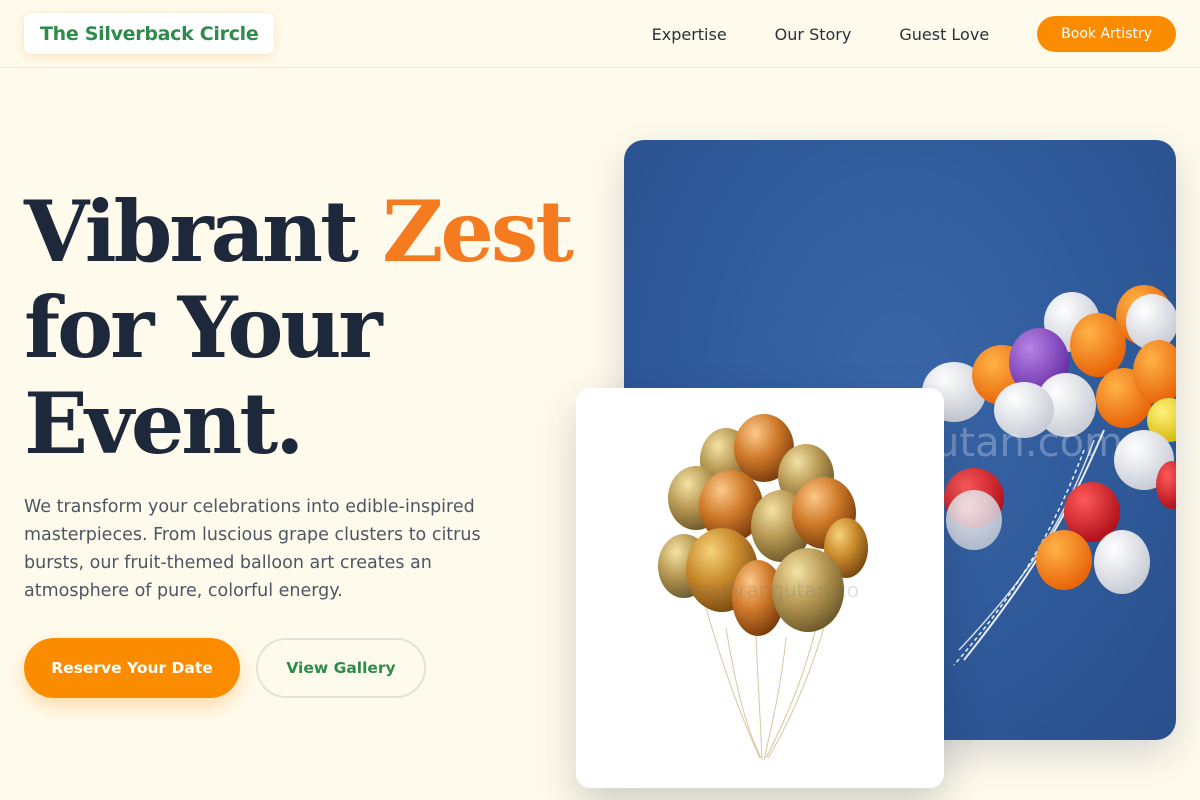 This screenshot has width=1200, height=800. What do you see at coordinates (689, 34) in the screenshot?
I see `nav-link-expertise: Expertise` at bounding box center [689, 34].